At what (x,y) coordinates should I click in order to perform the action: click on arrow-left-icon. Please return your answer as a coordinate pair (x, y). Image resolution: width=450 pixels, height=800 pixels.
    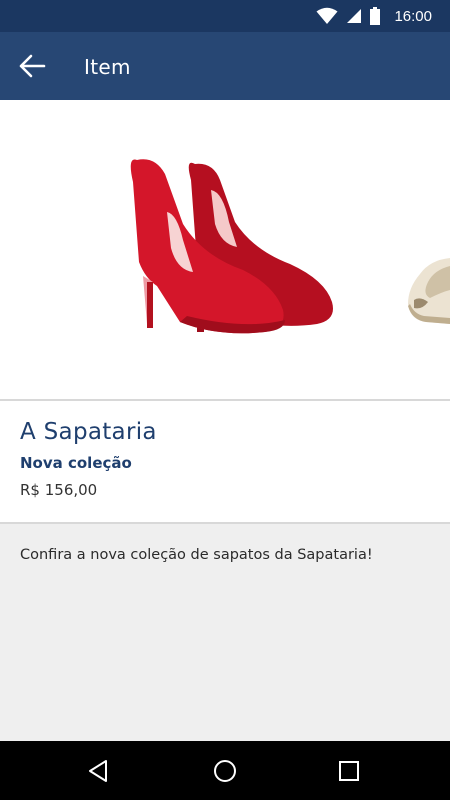
    Looking at the image, I should click on (32, 66).